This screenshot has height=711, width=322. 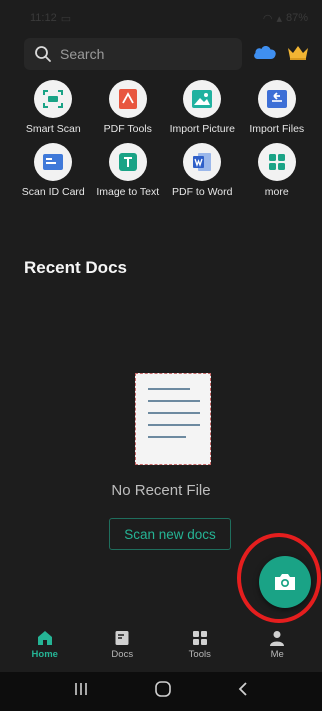 I want to click on tool-label: Import Picture, so click(x=202, y=129).